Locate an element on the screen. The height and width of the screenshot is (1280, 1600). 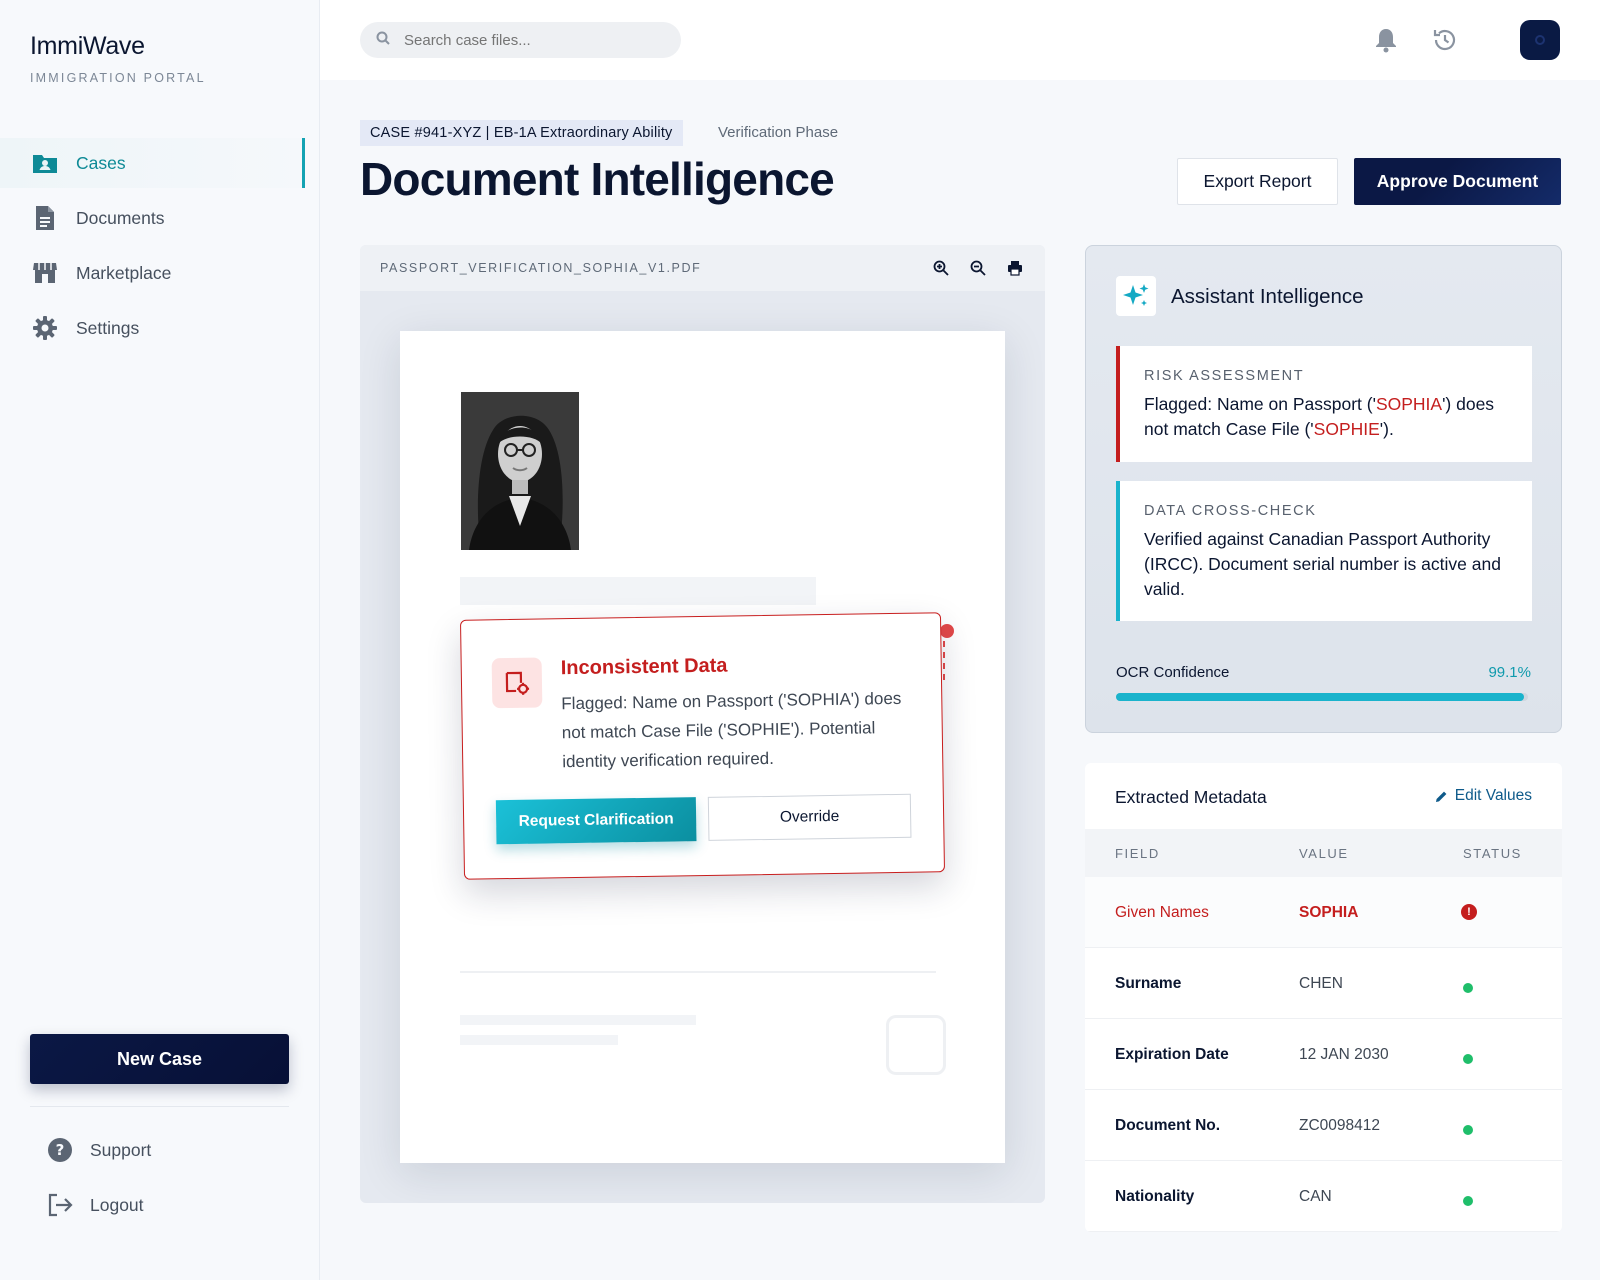
phase-label: Verification Phase is located at coordinates (778, 132).